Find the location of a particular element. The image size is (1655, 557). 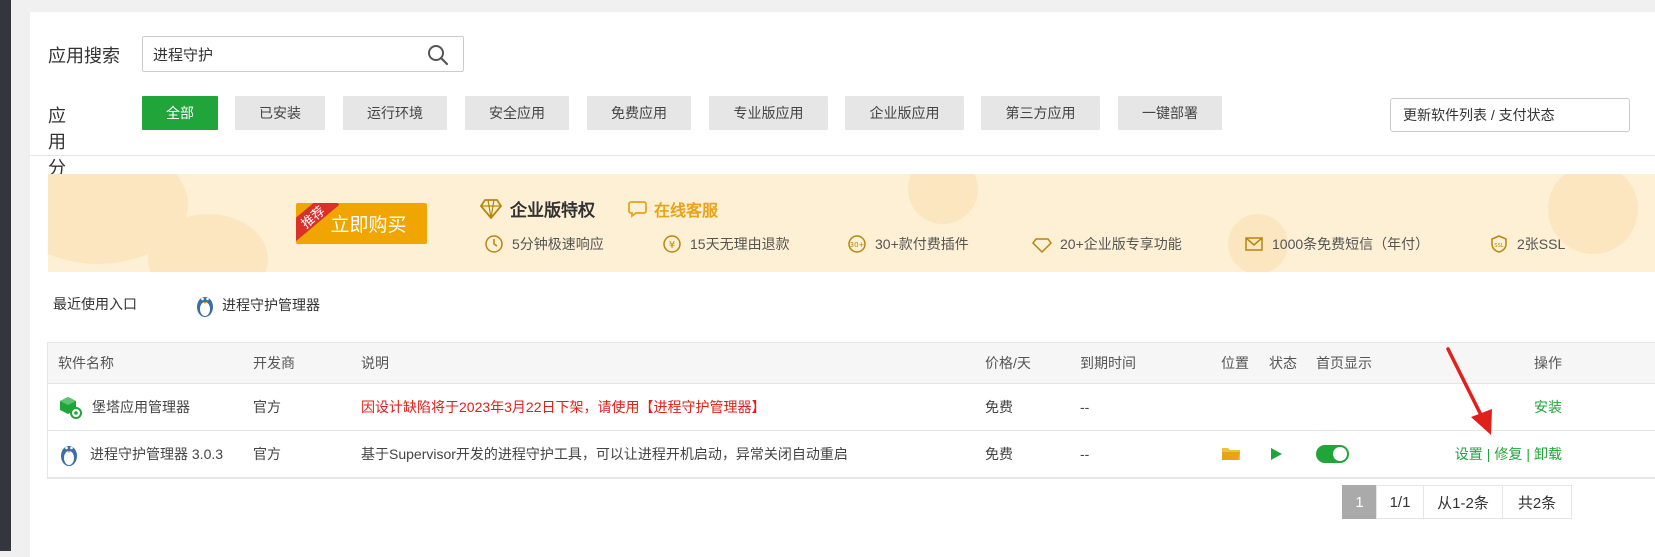

annotation-arrow-icon is located at coordinates (1469, 391).